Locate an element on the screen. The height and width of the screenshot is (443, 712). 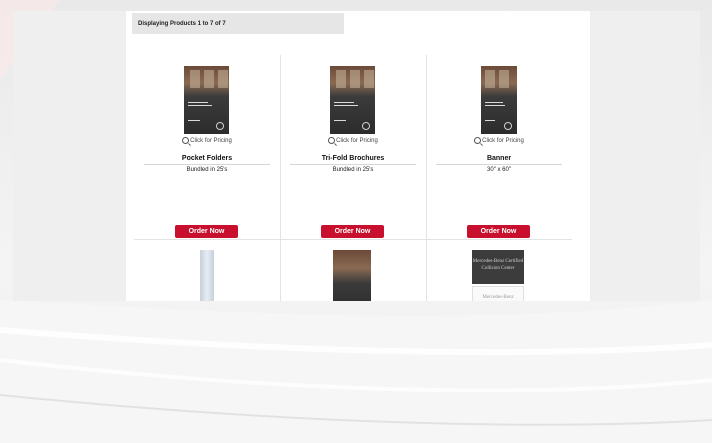
product-title: Banner is located at coordinates (499, 160).